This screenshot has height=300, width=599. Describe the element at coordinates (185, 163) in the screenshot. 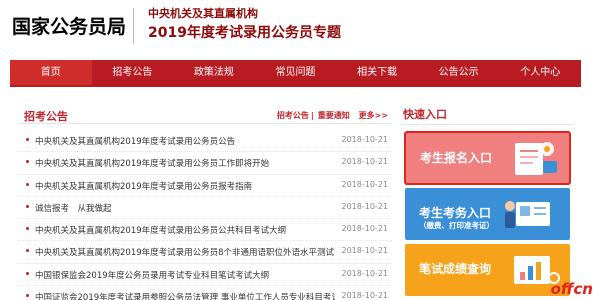

I see `news-title: 中央机关及其直属机构2019年度考试录用公务员工作即将开始` at that location.